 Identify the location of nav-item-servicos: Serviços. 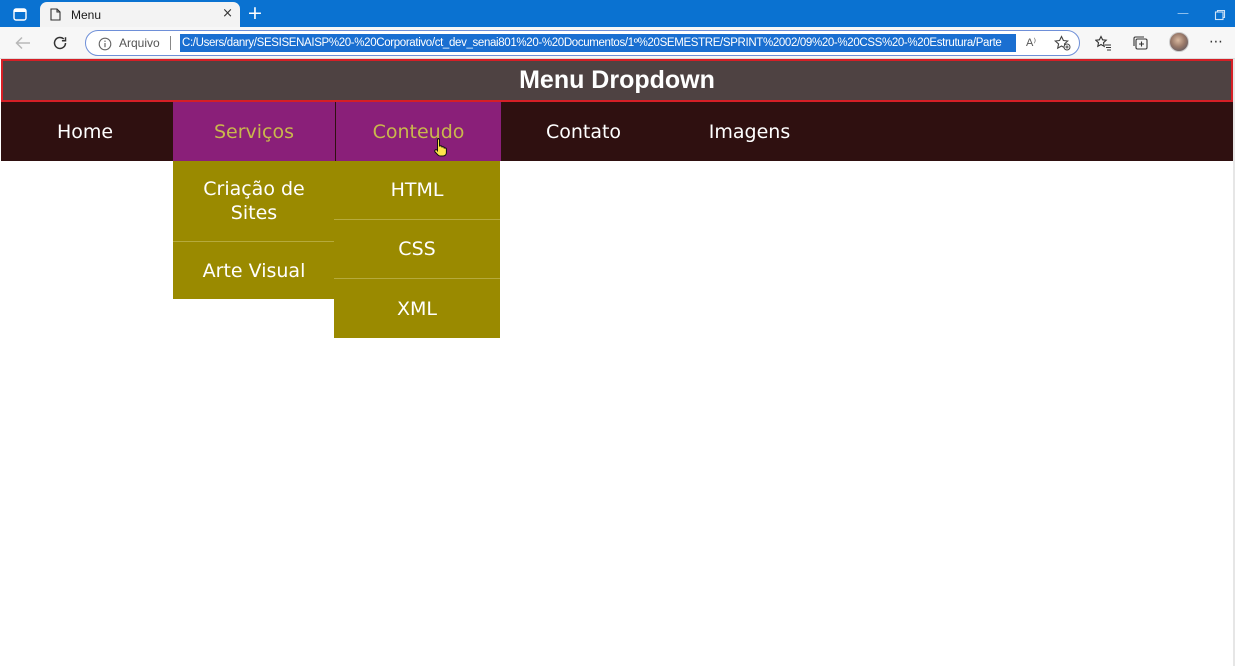
(254, 131).